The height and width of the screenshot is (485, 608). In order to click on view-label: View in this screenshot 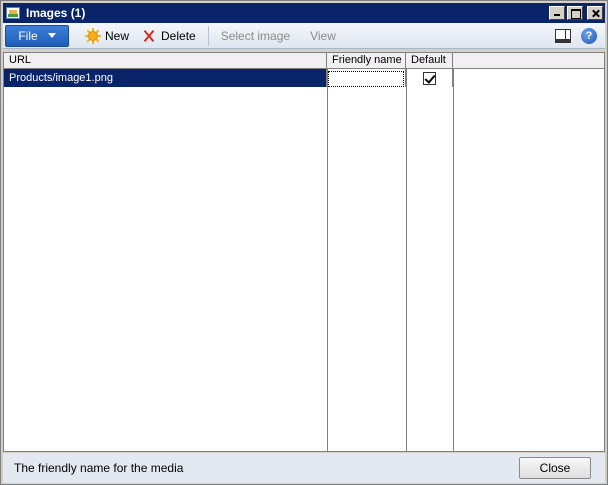, I will do `click(323, 35)`.